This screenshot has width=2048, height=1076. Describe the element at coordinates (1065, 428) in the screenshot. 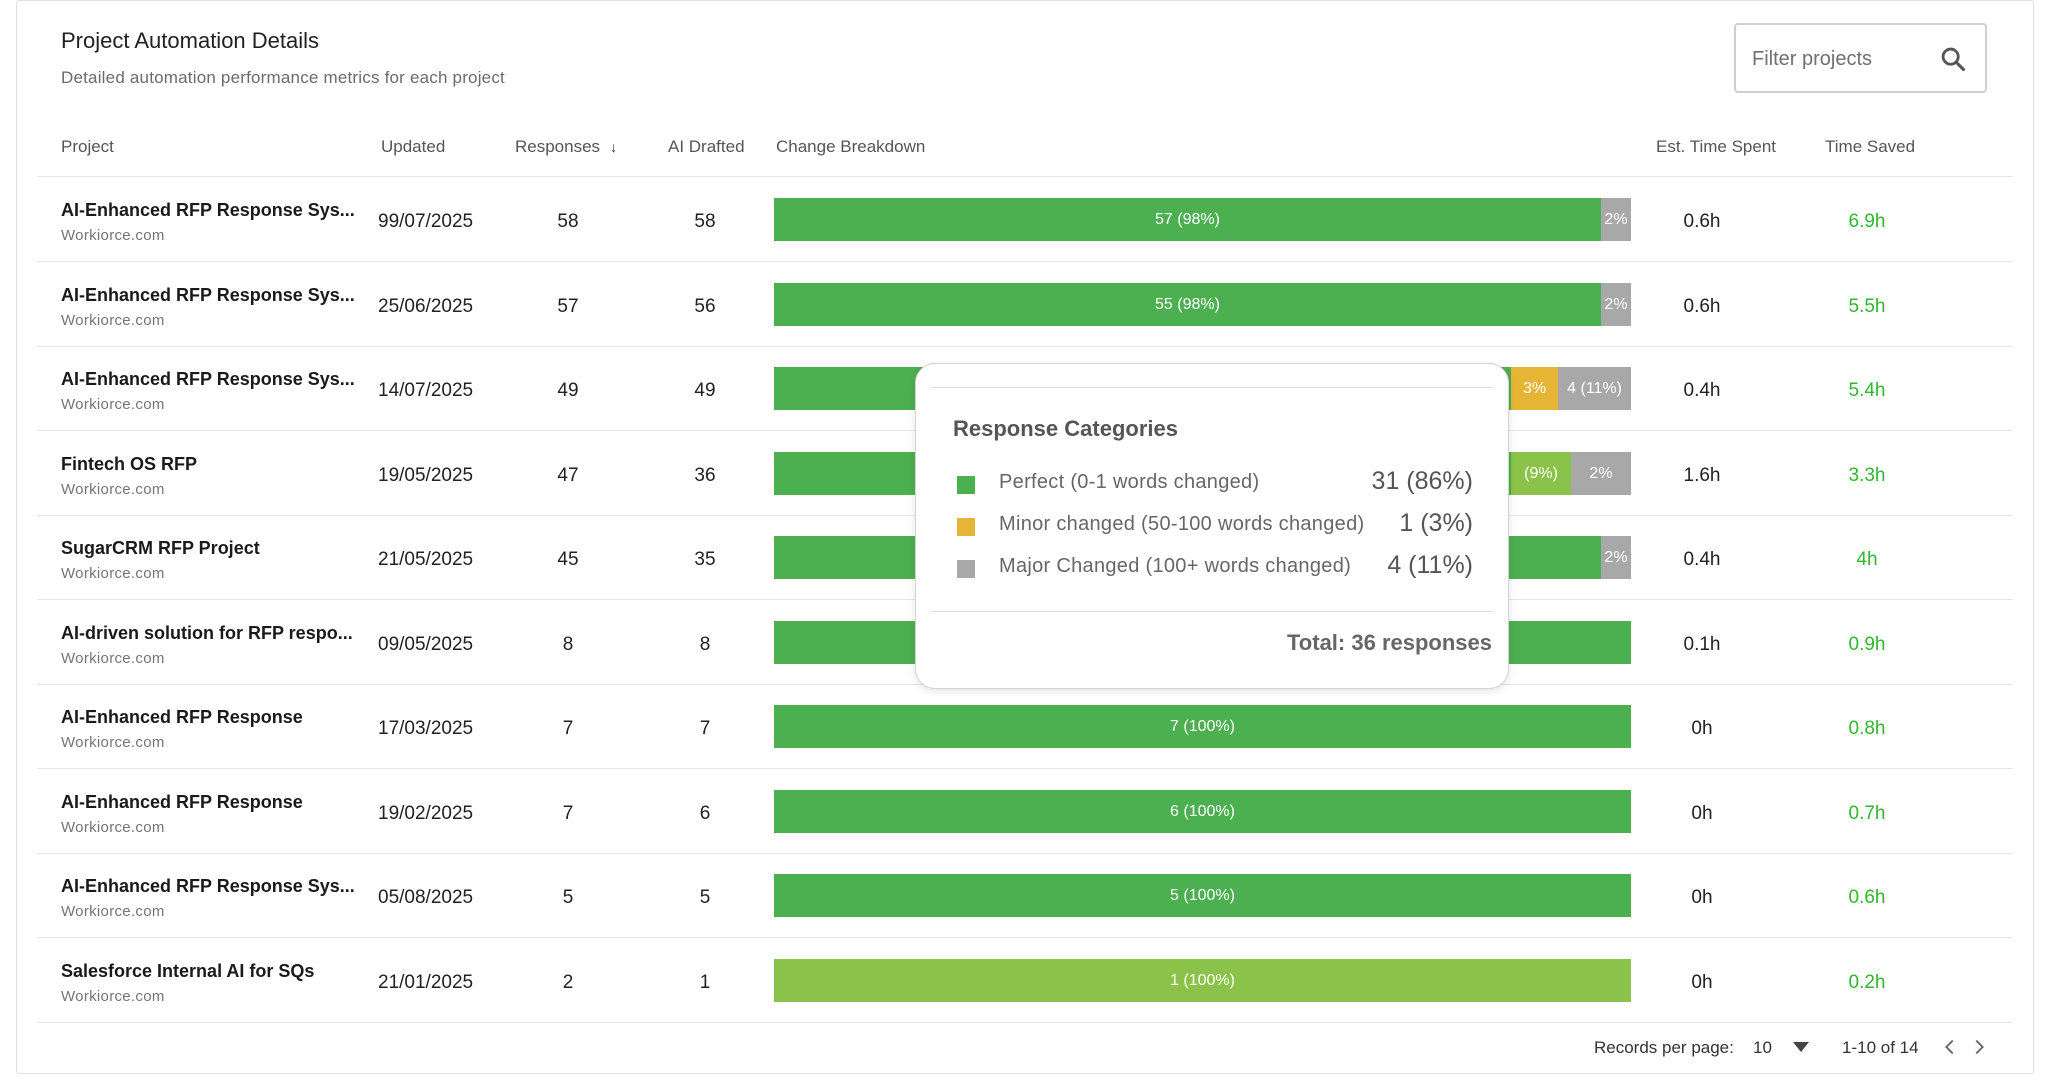

I see `tooltip-title: Response Categories` at that location.